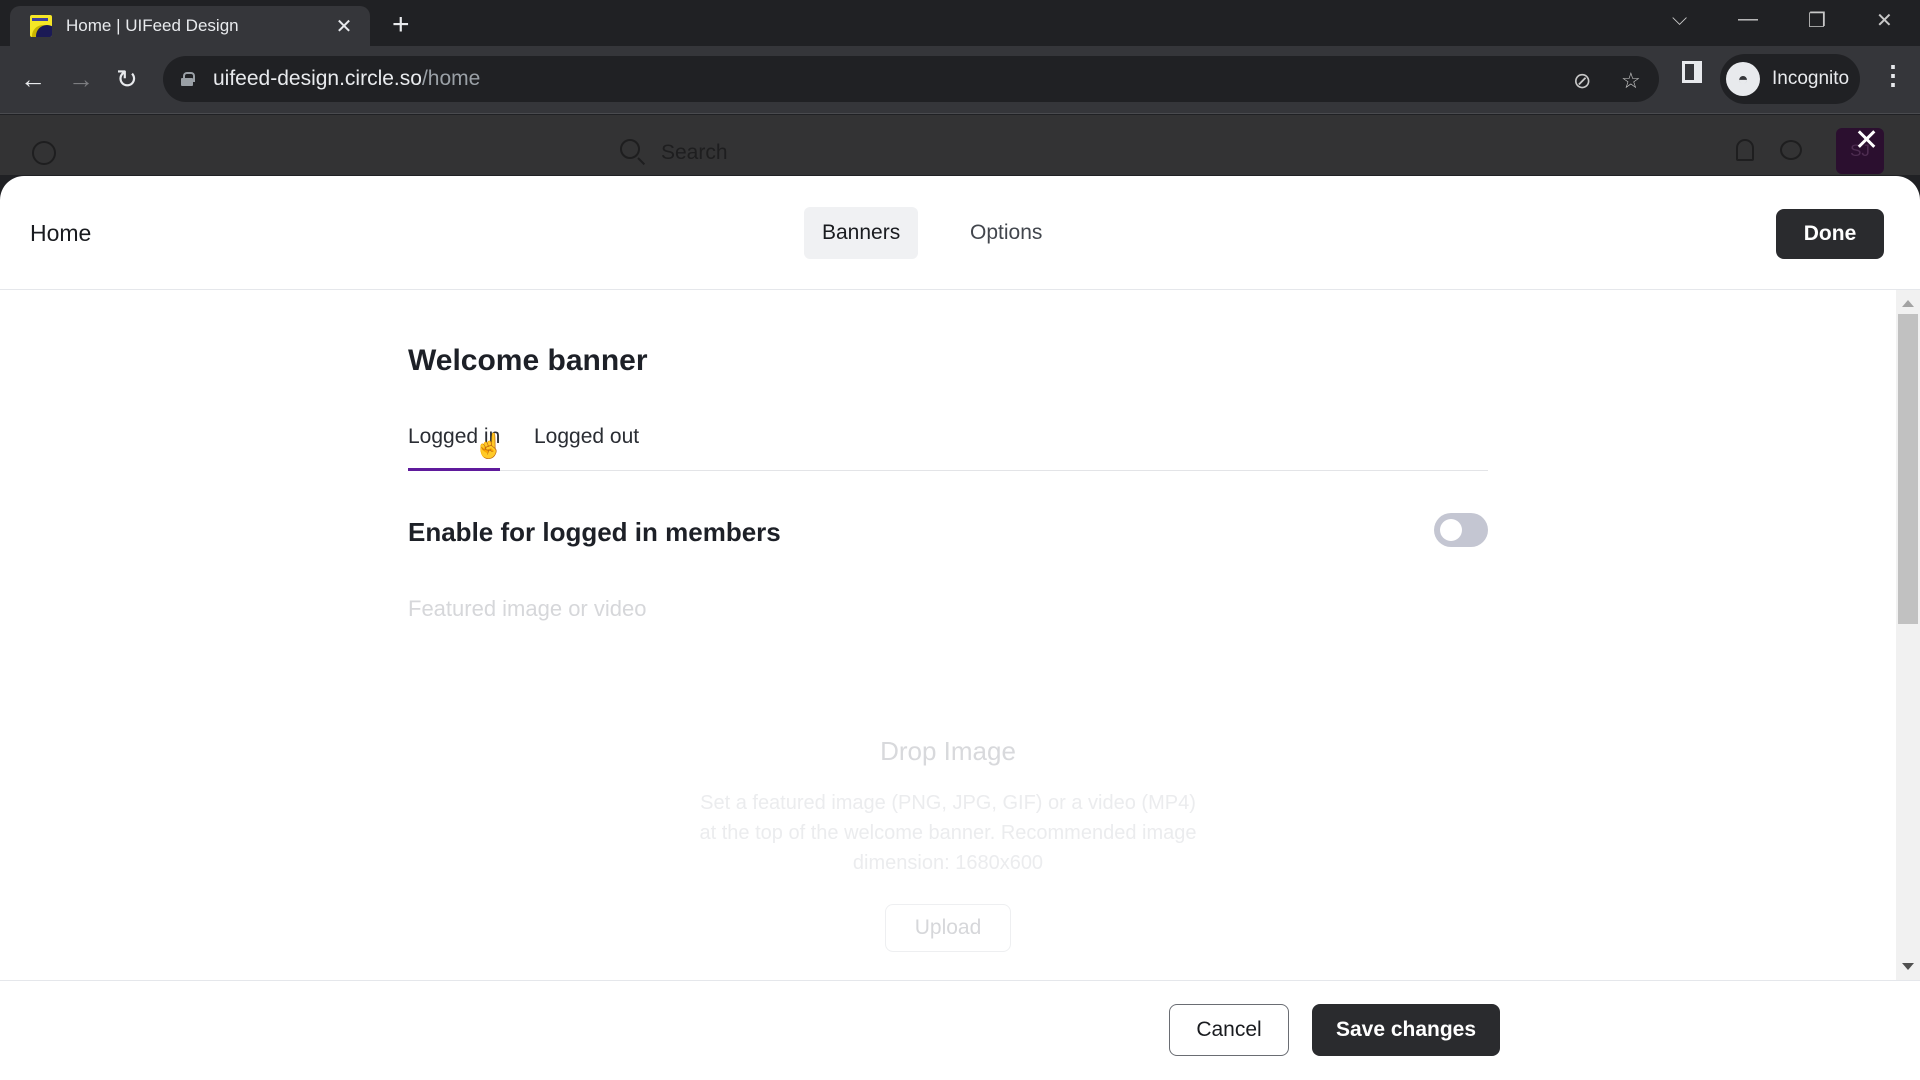  What do you see at coordinates (911, 79) in the screenshot?
I see `address-bar: uifeed-design.circle.so/home ⊘ ☆` at bounding box center [911, 79].